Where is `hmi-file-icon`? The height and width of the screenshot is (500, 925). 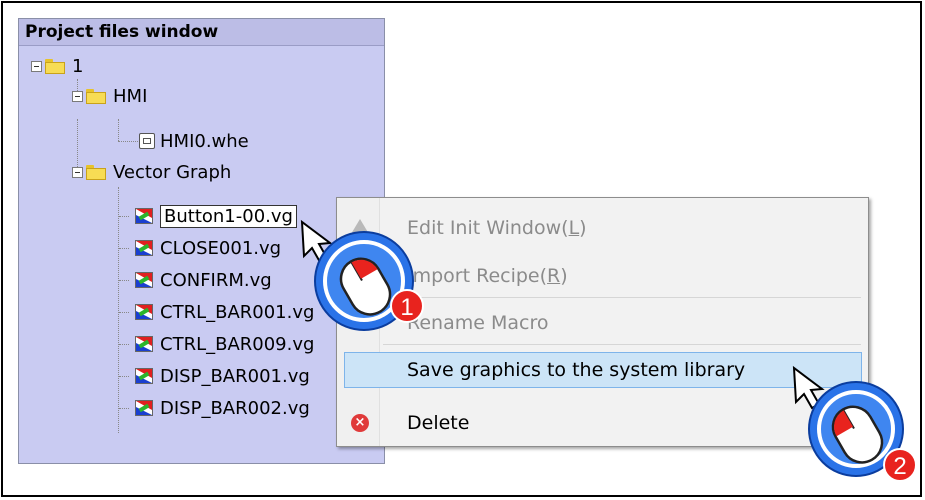
hmi-file-icon is located at coordinates (147, 141).